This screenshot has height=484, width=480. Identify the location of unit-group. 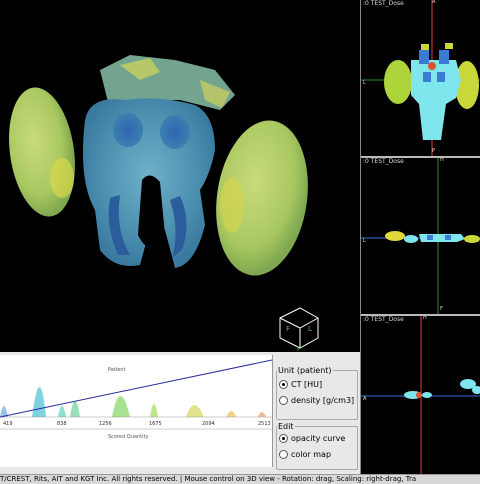
(317, 395).